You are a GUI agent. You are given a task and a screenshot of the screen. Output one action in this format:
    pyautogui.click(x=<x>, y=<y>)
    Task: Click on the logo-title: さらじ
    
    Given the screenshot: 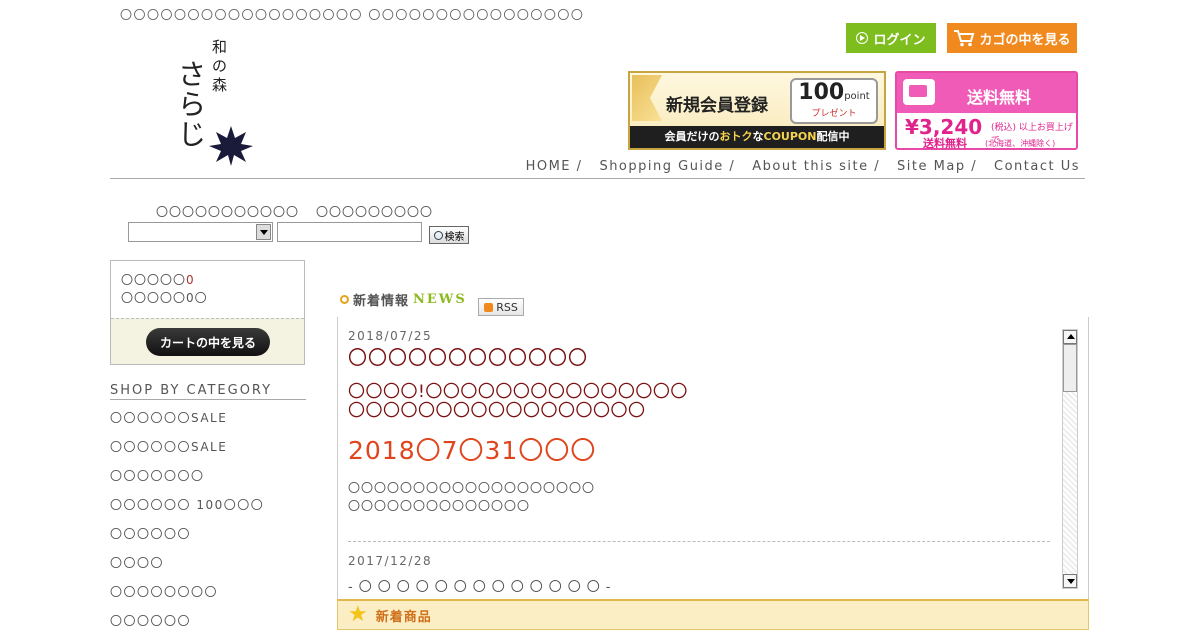 What is the action you would take?
    pyautogui.click(x=192, y=104)
    